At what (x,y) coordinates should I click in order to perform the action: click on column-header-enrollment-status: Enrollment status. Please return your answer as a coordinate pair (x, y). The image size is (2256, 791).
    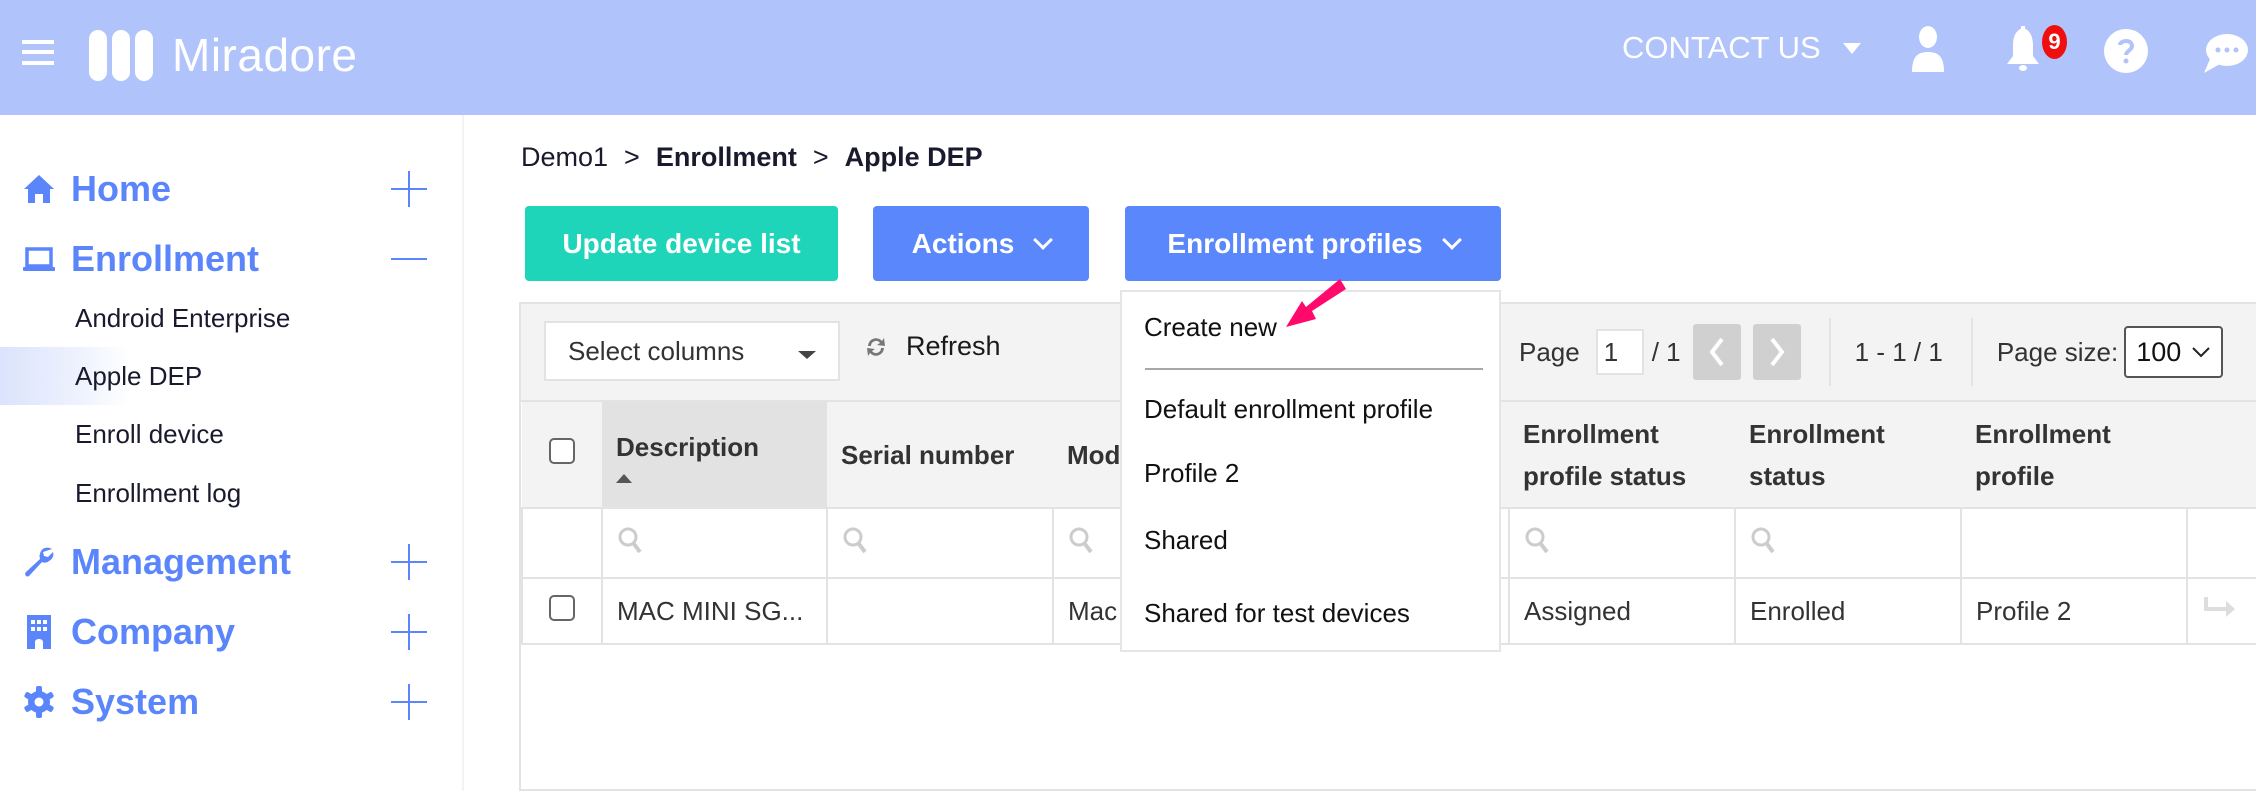
    Looking at the image, I should click on (1848, 455).